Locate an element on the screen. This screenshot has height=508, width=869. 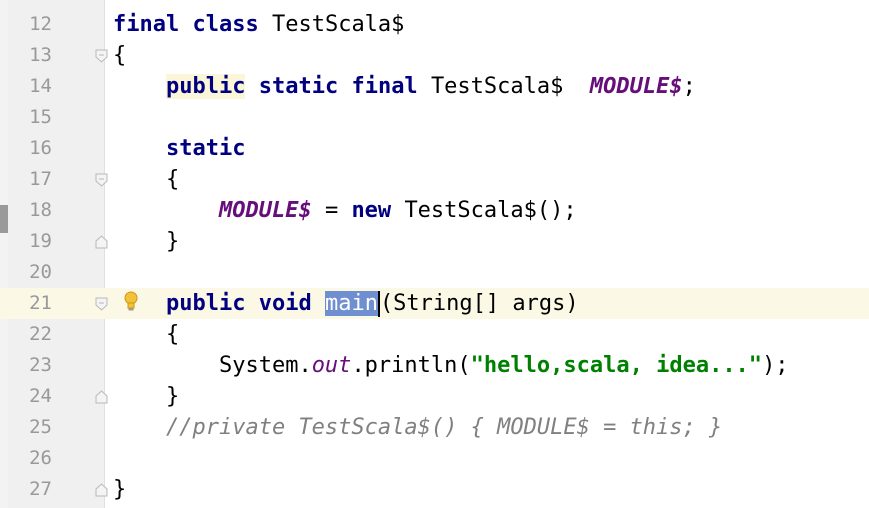
selected-method-name: main is located at coordinates (351, 303).